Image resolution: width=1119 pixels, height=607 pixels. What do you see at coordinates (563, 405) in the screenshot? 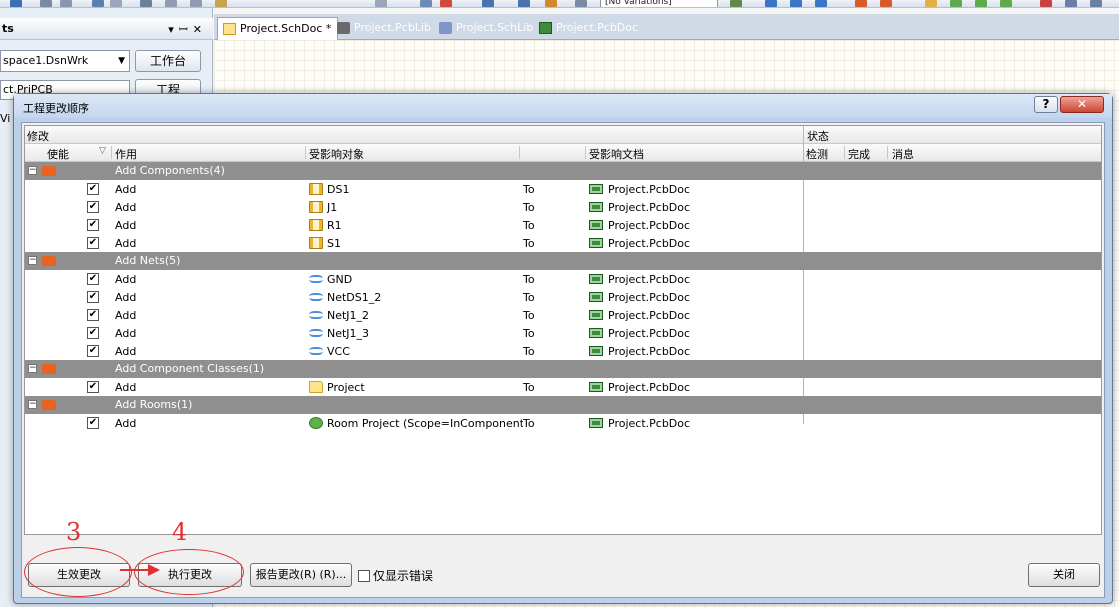
I see `group-row-add-rooms: − Add Rooms(1)` at bounding box center [563, 405].